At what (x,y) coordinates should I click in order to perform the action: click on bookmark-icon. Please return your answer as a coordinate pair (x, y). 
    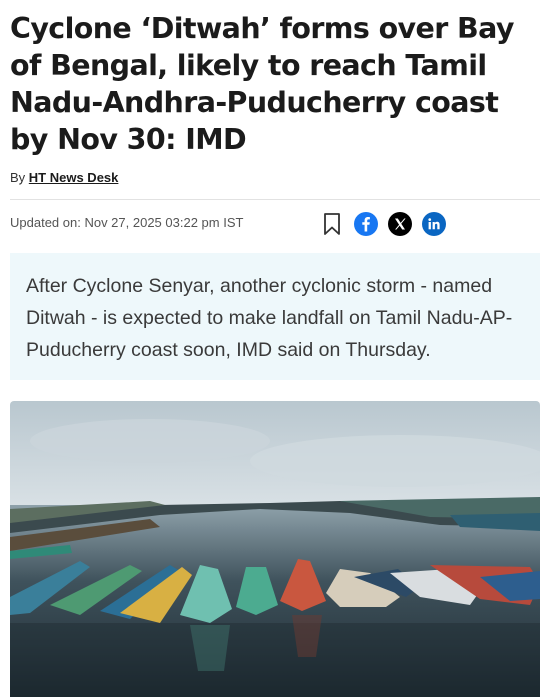
    Looking at the image, I should click on (332, 224).